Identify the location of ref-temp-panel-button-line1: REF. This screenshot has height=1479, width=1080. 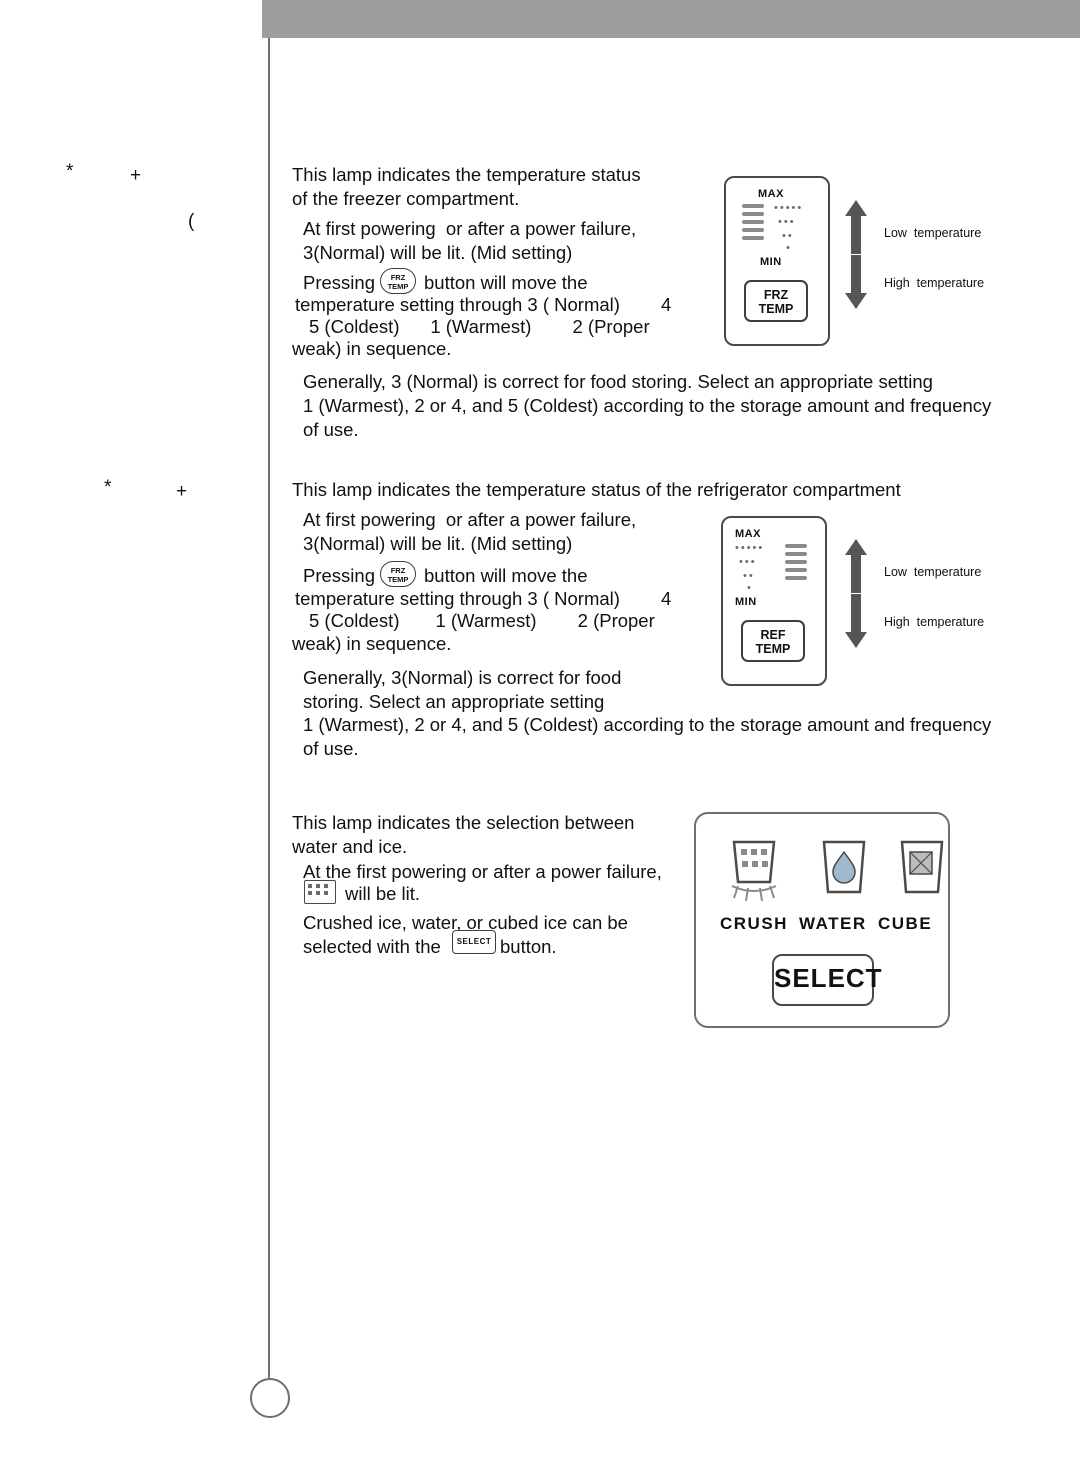
(773, 635).